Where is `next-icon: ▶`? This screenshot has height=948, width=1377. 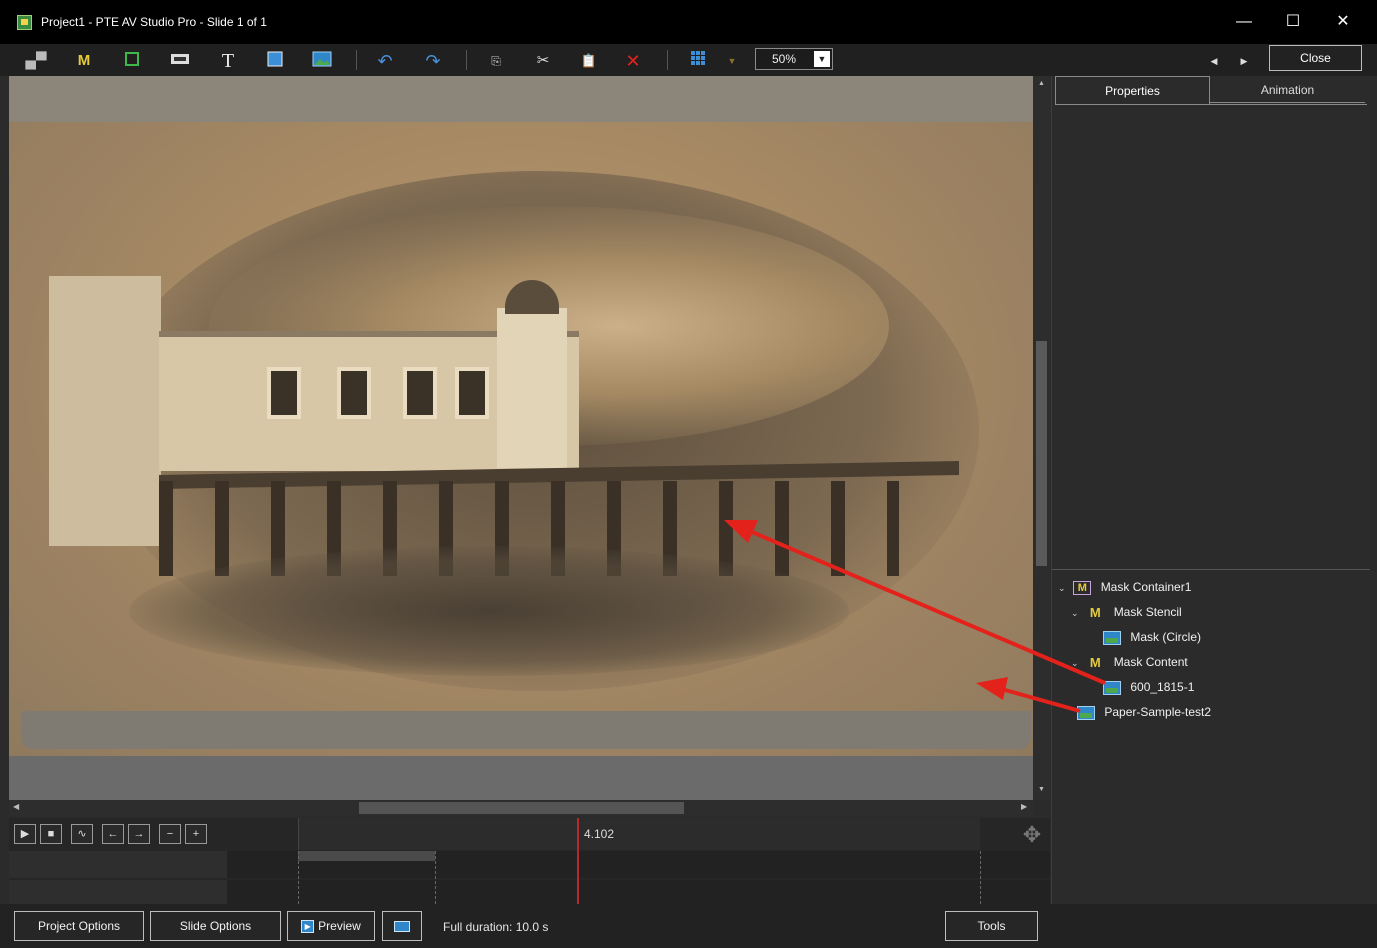
next-icon: ▶ is located at coordinates (1244, 61).